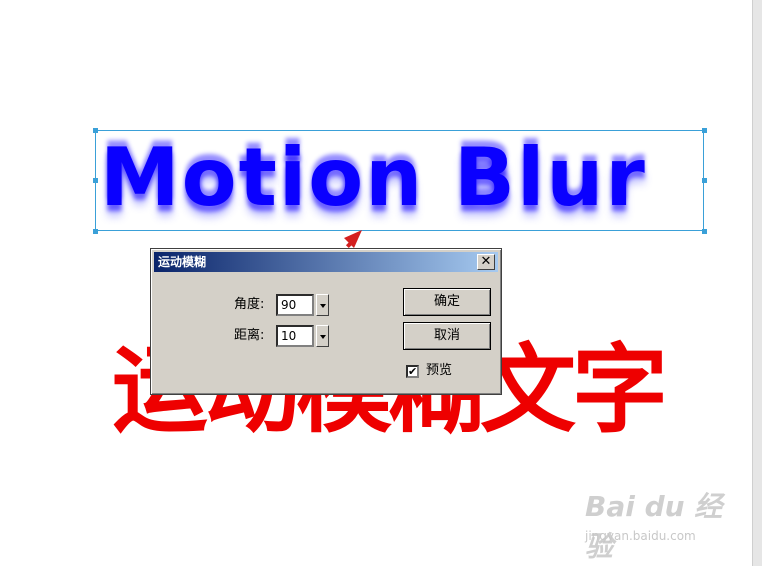 This screenshot has width=762, height=566. I want to click on baidu-jingyan-watermark: Bai du 经验 jingyan.baidu.com, so click(665, 524).